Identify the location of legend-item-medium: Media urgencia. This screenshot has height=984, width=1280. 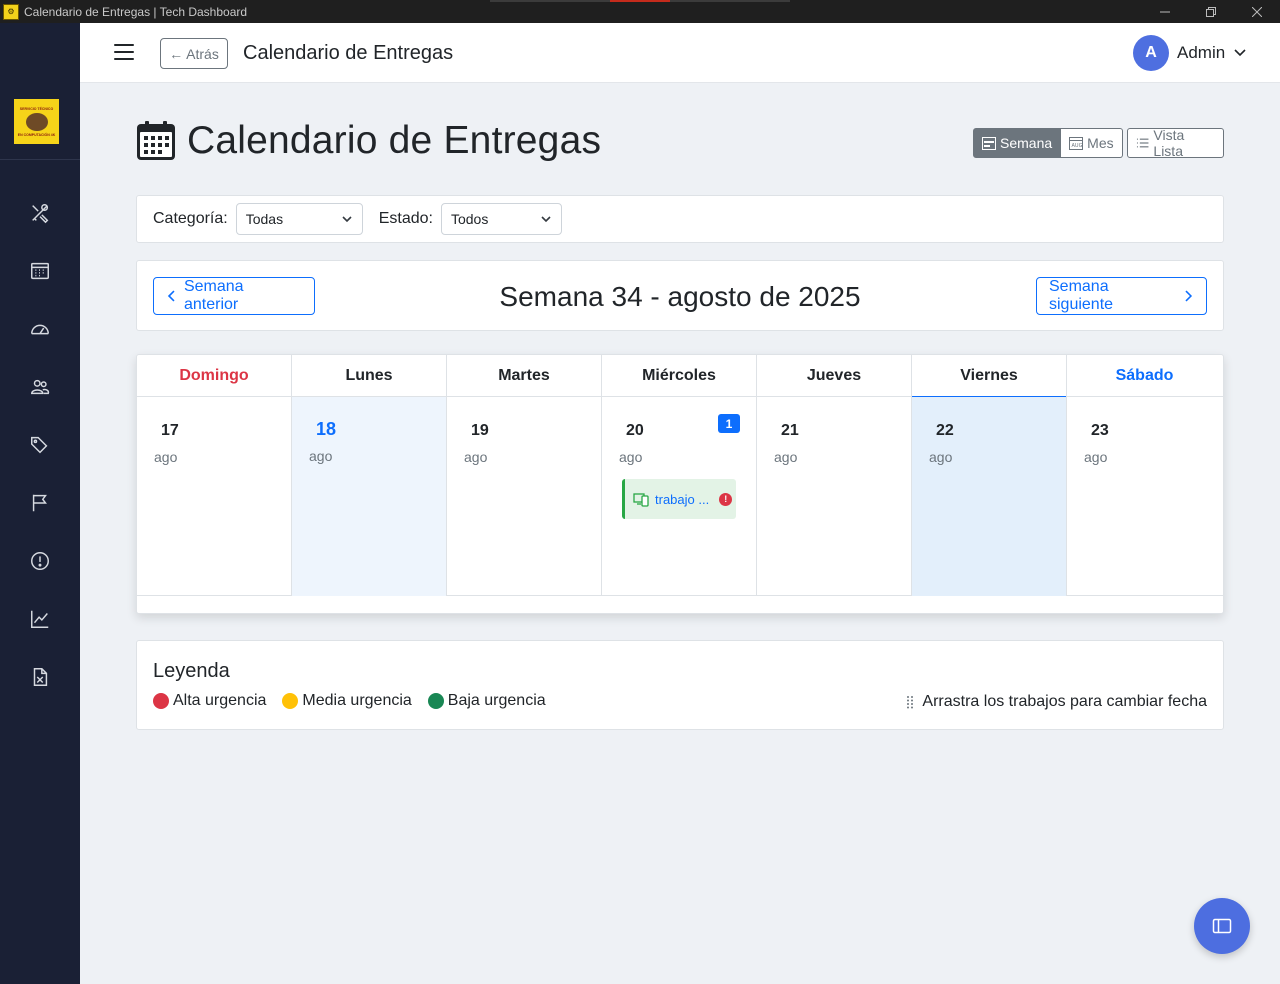
(347, 701).